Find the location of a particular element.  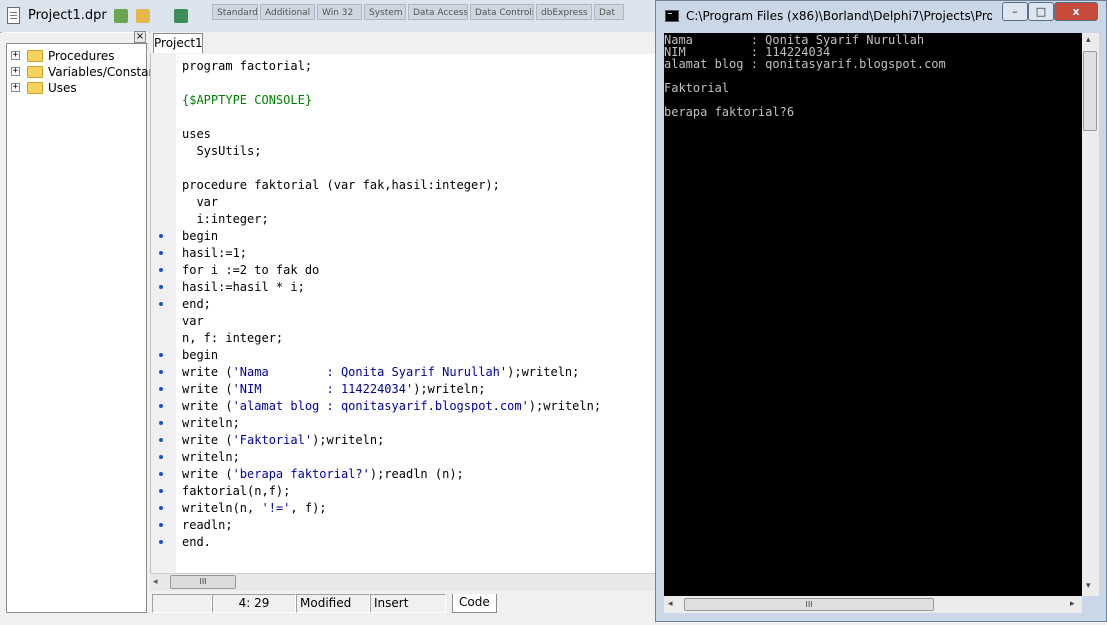

code-line: write ('Faktorial');writeln; is located at coordinates (283, 440).